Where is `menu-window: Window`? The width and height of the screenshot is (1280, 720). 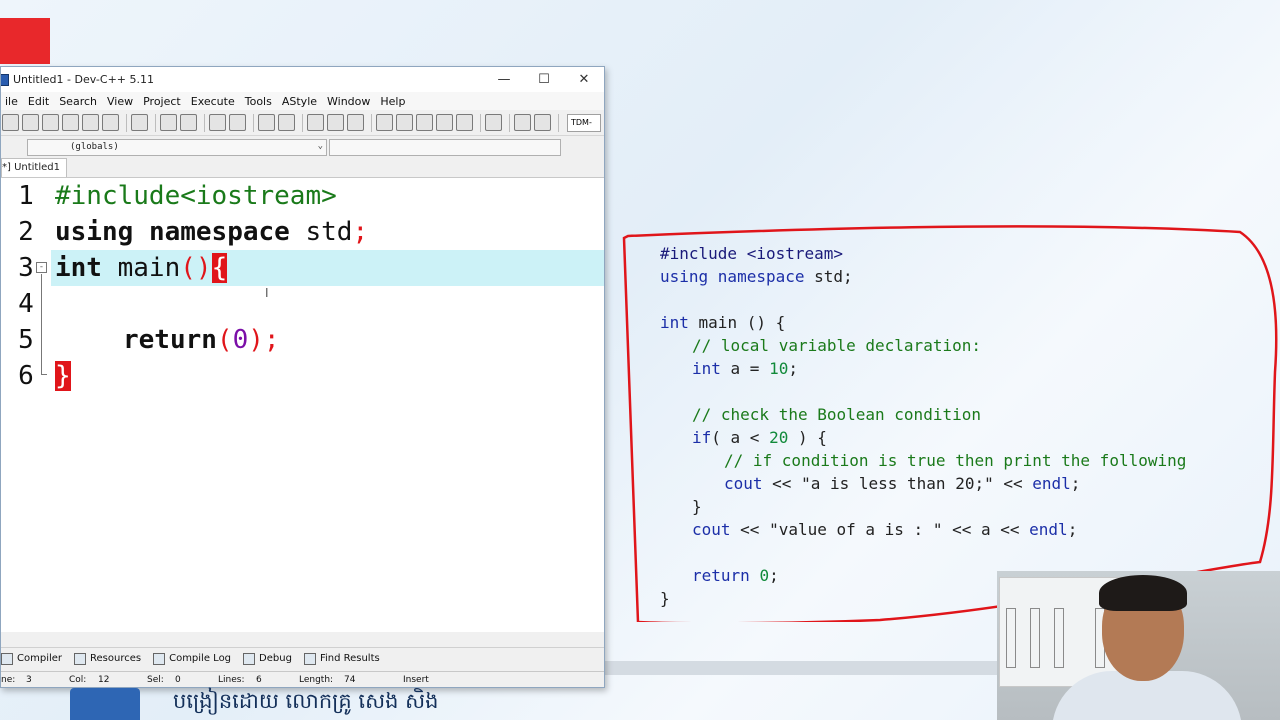 menu-window: Window is located at coordinates (349, 101).